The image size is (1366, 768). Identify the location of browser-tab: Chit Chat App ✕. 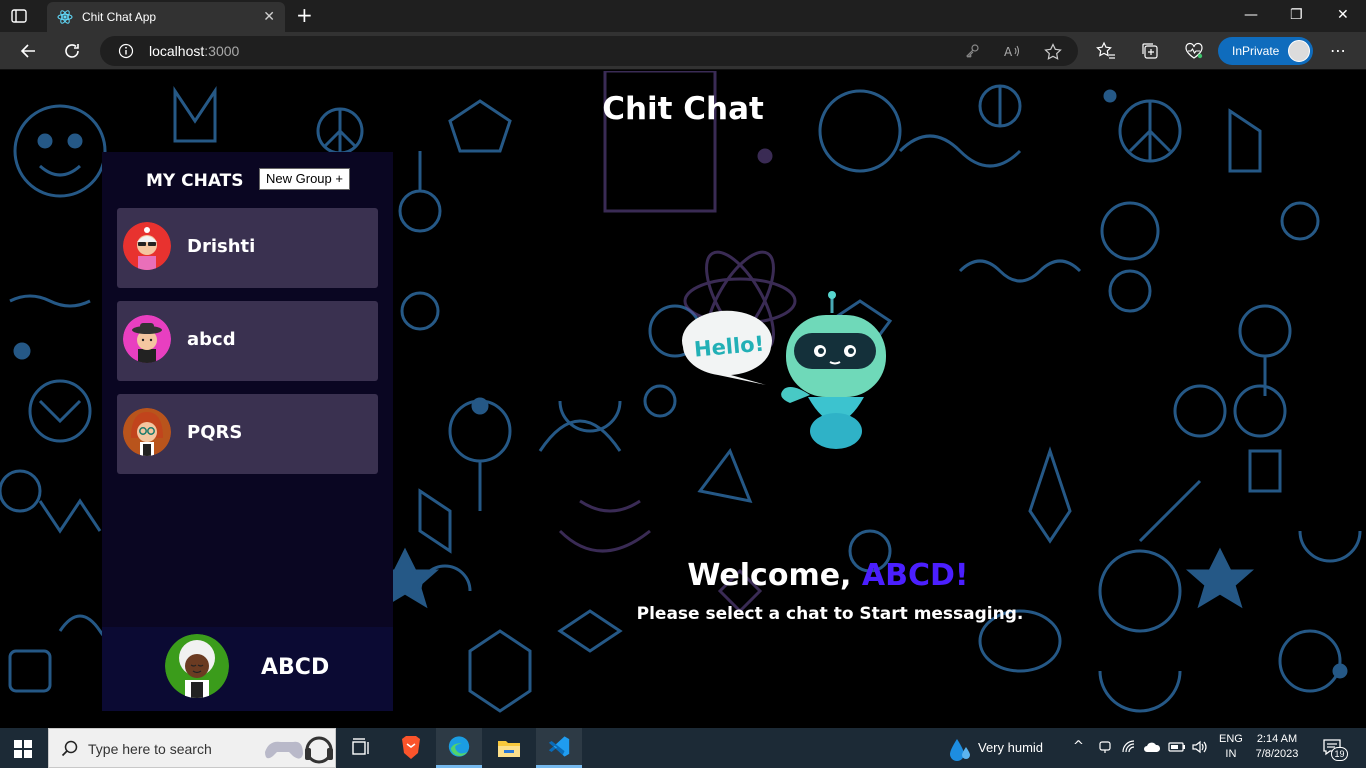
(166, 17).